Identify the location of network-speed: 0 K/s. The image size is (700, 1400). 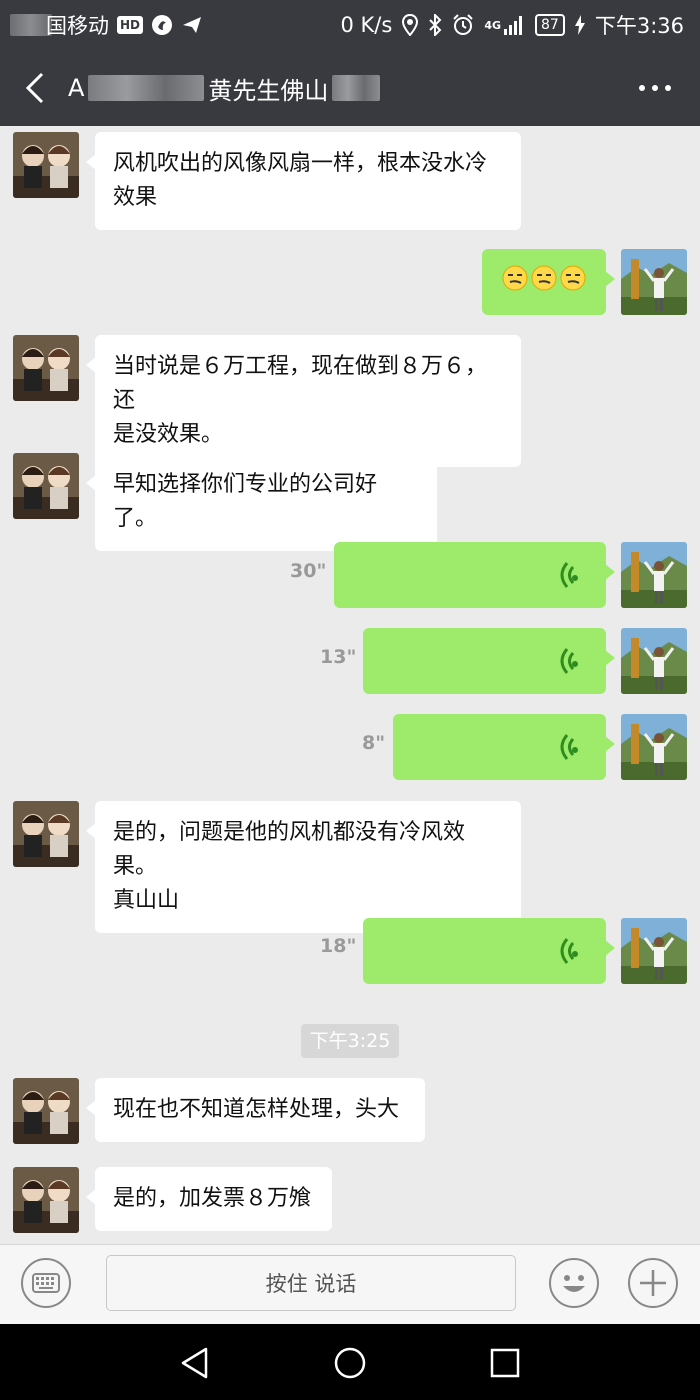
(366, 25).